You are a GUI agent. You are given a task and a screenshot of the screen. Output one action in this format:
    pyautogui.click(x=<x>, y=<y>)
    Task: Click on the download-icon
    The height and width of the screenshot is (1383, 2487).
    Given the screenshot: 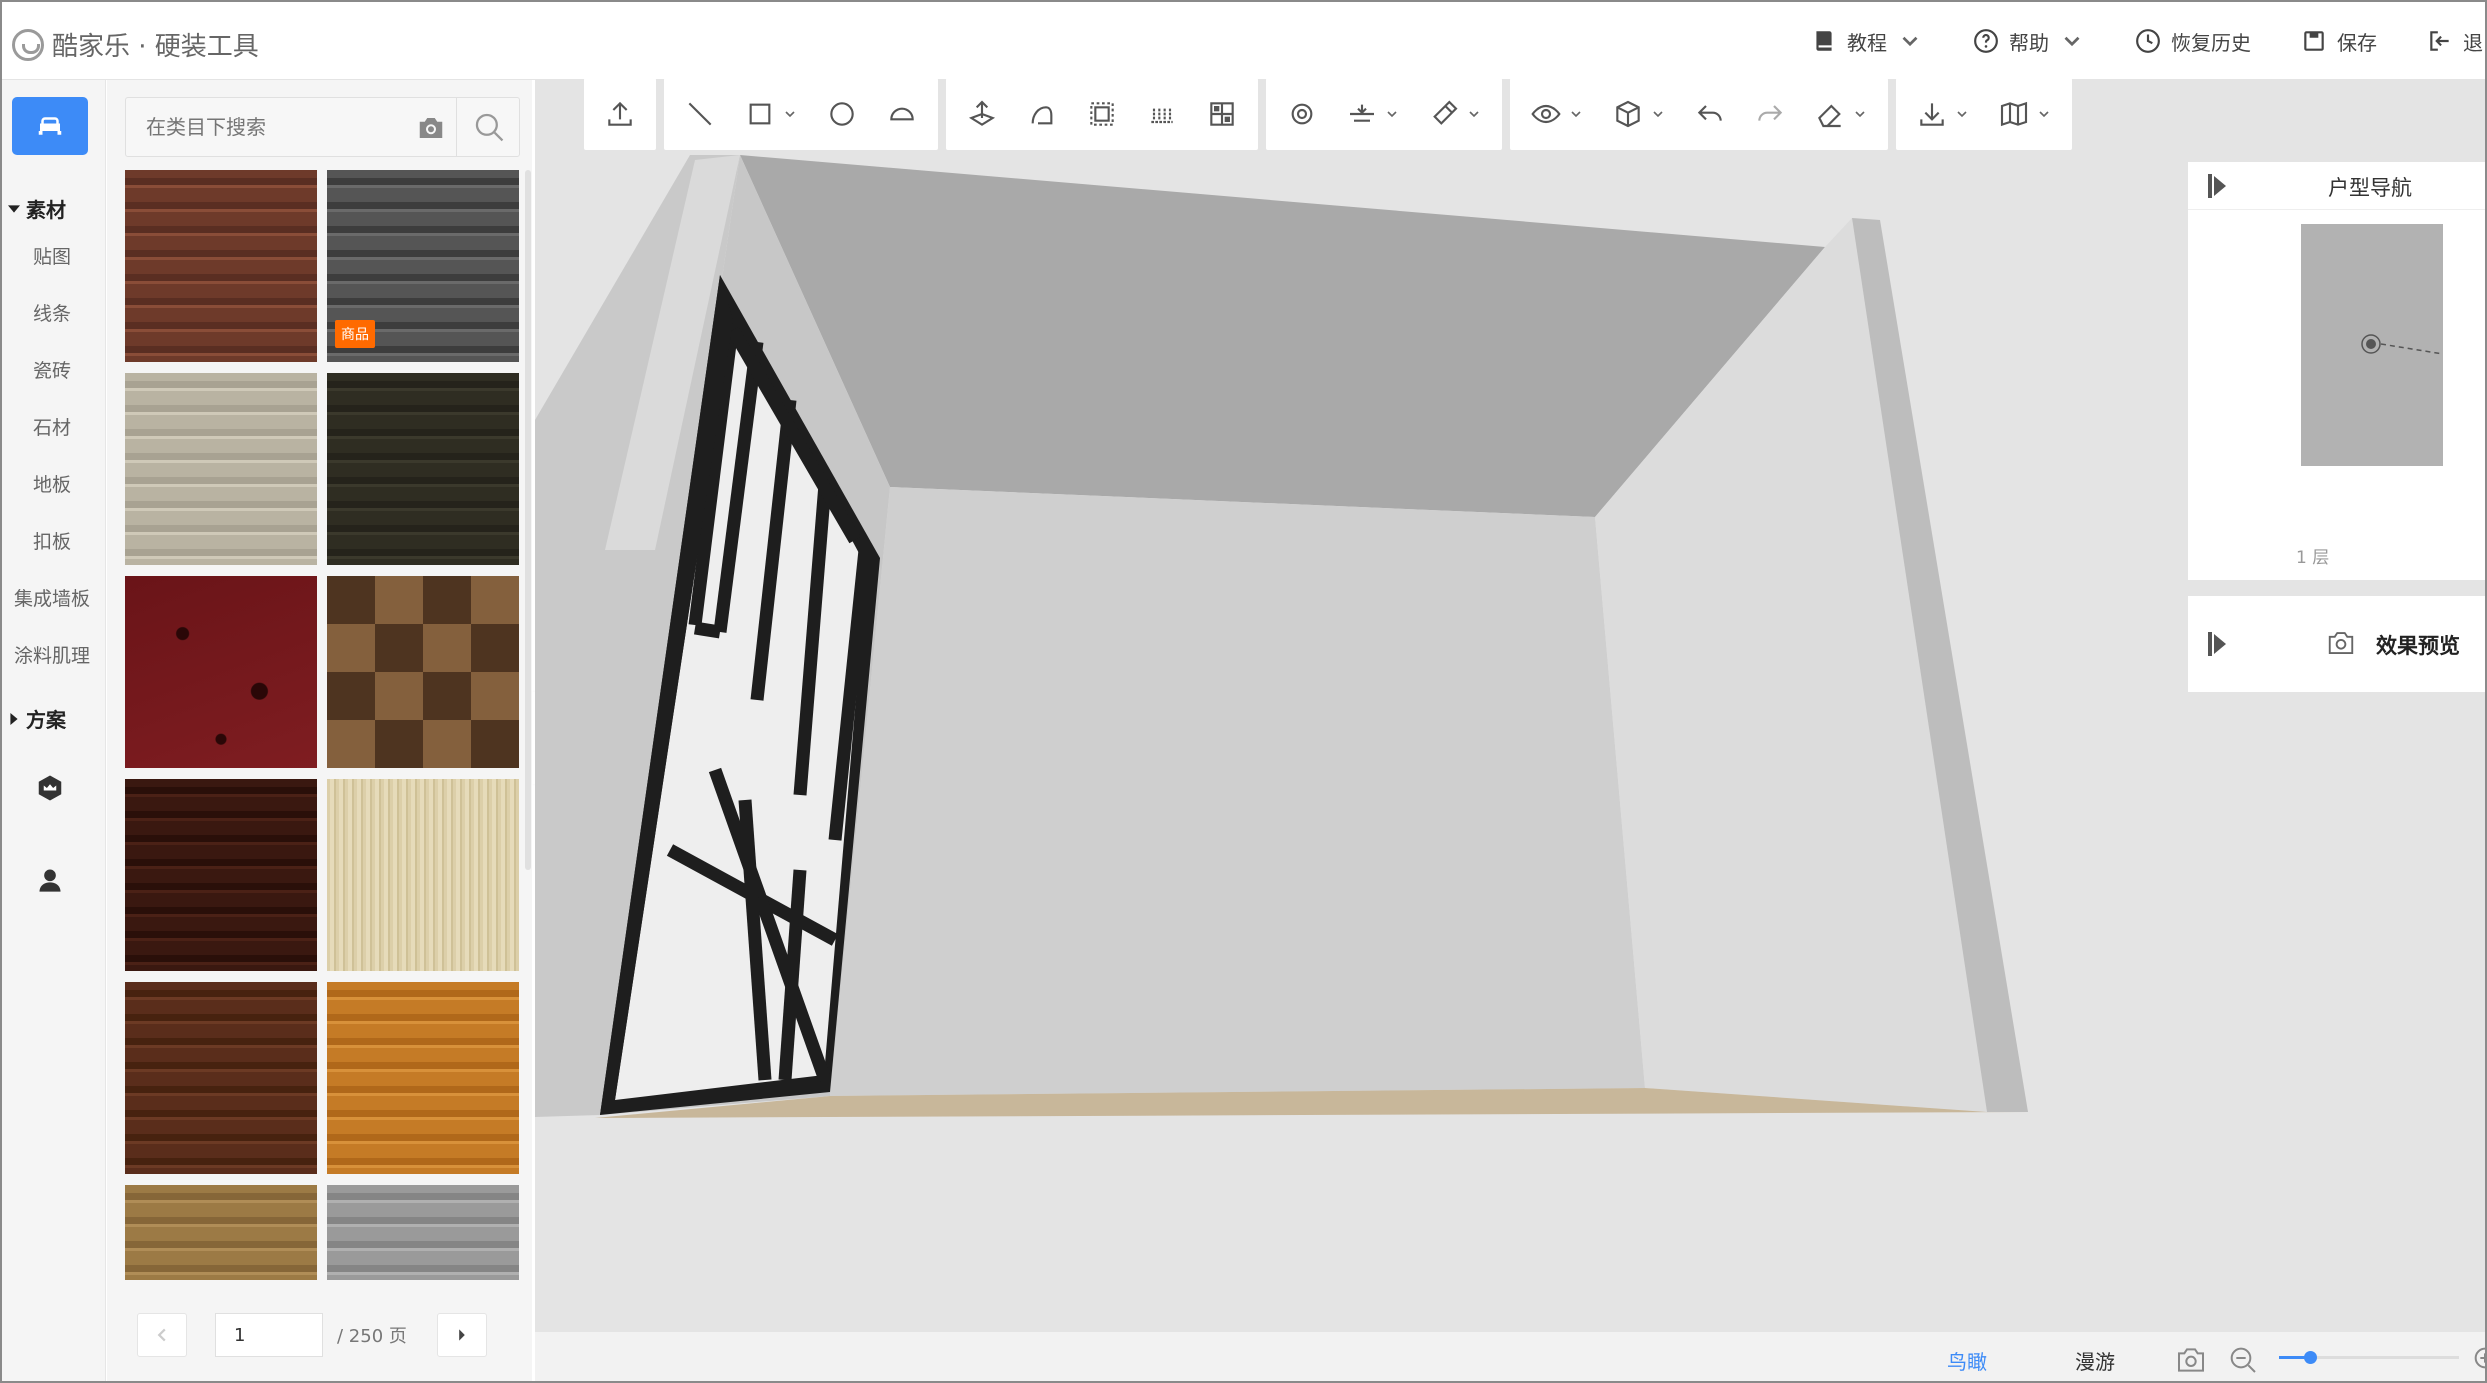 What is the action you would take?
    pyautogui.click(x=1932, y=114)
    